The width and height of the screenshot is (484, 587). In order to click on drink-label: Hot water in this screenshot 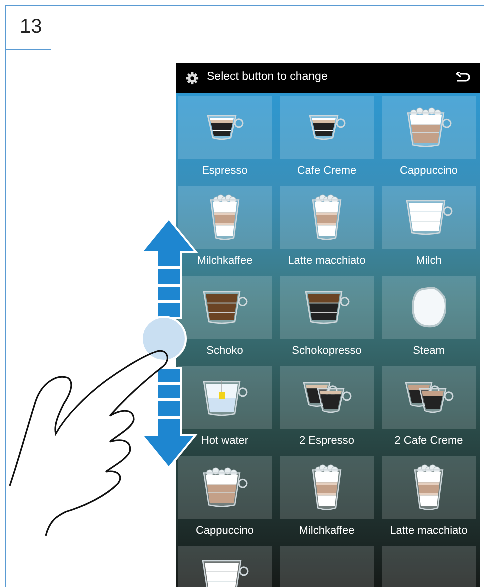, I will do `click(225, 441)`.